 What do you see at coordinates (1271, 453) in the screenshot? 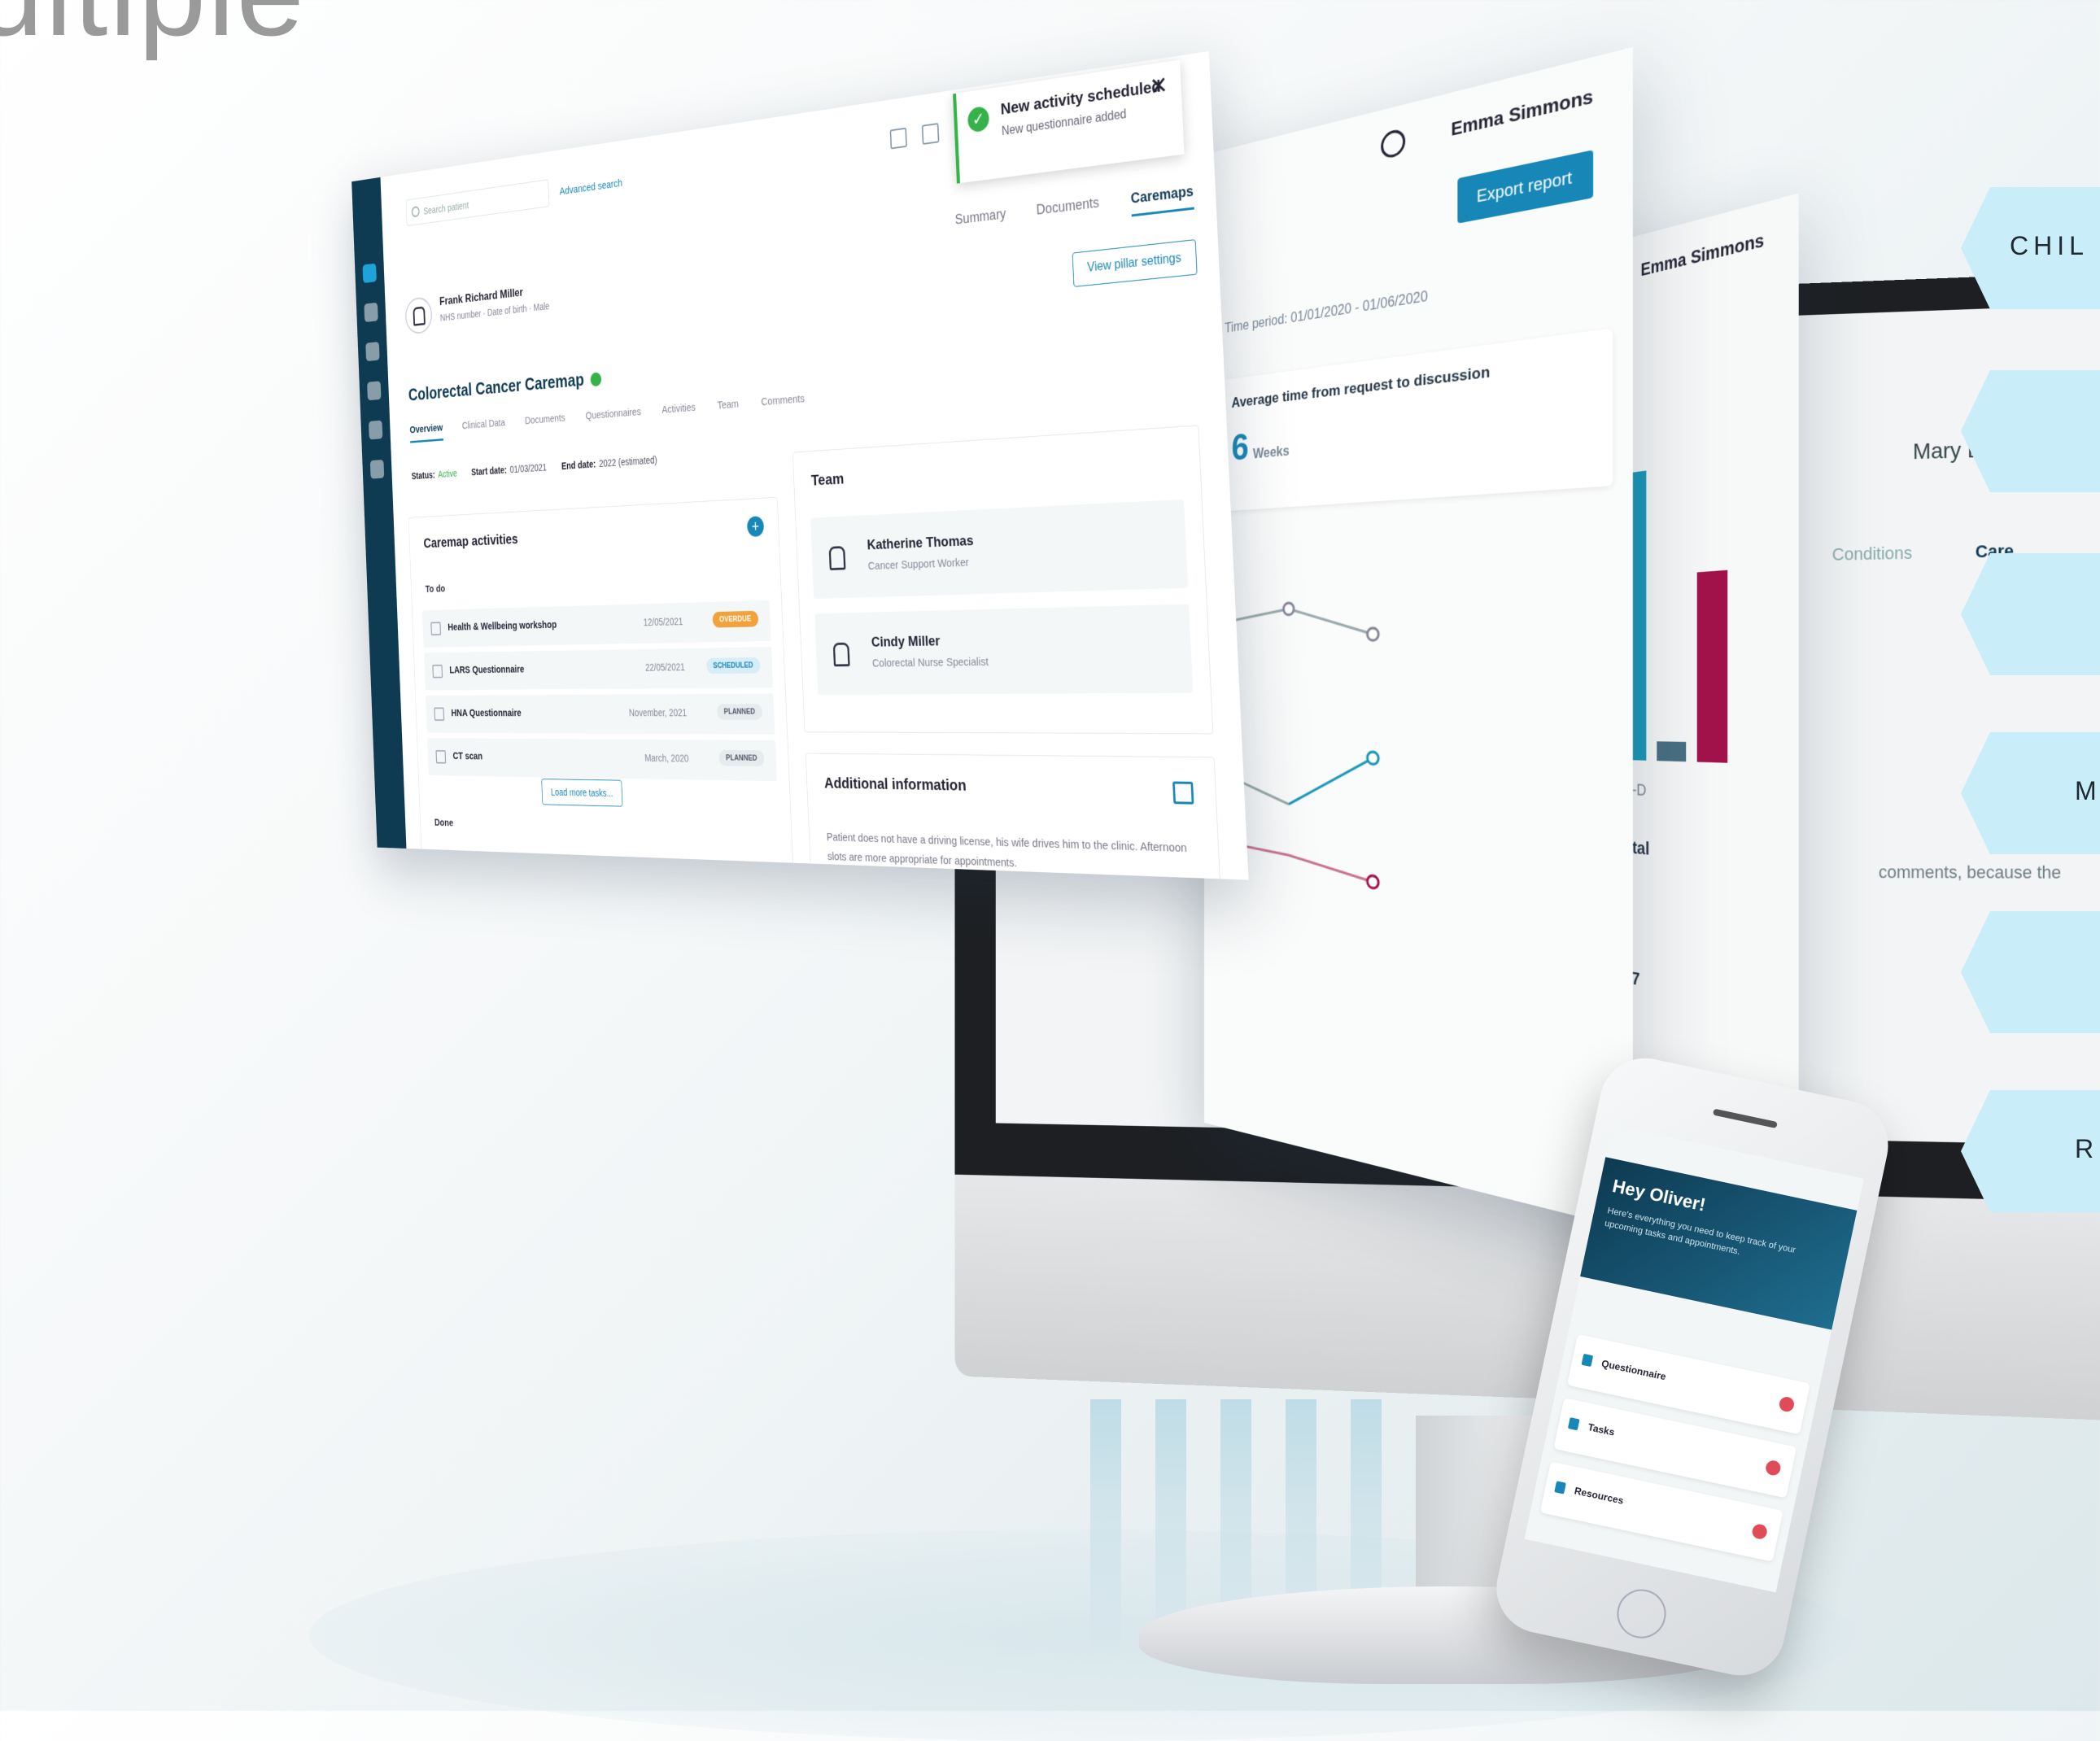
I see `metric-unit: Weeks` at bounding box center [1271, 453].